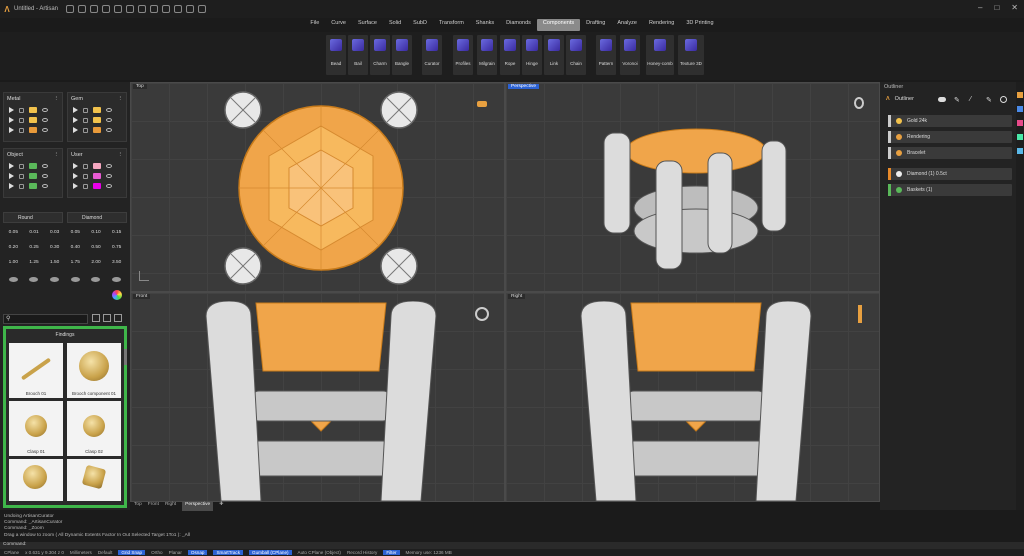 The height and width of the screenshot is (556, 1024). I want to click on color-wheel-icon, so click(117, 295).